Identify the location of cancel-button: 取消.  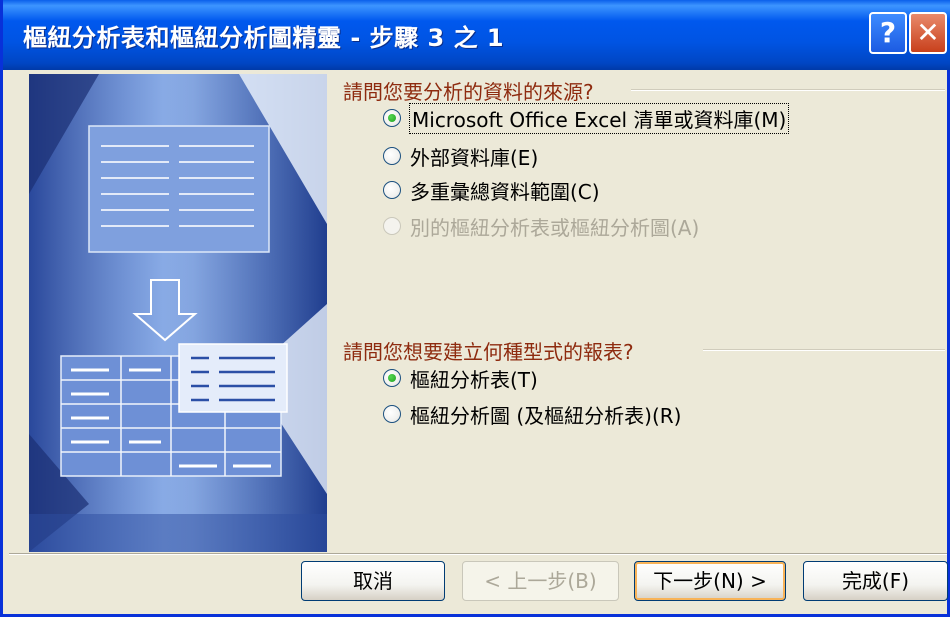
(373, 581).